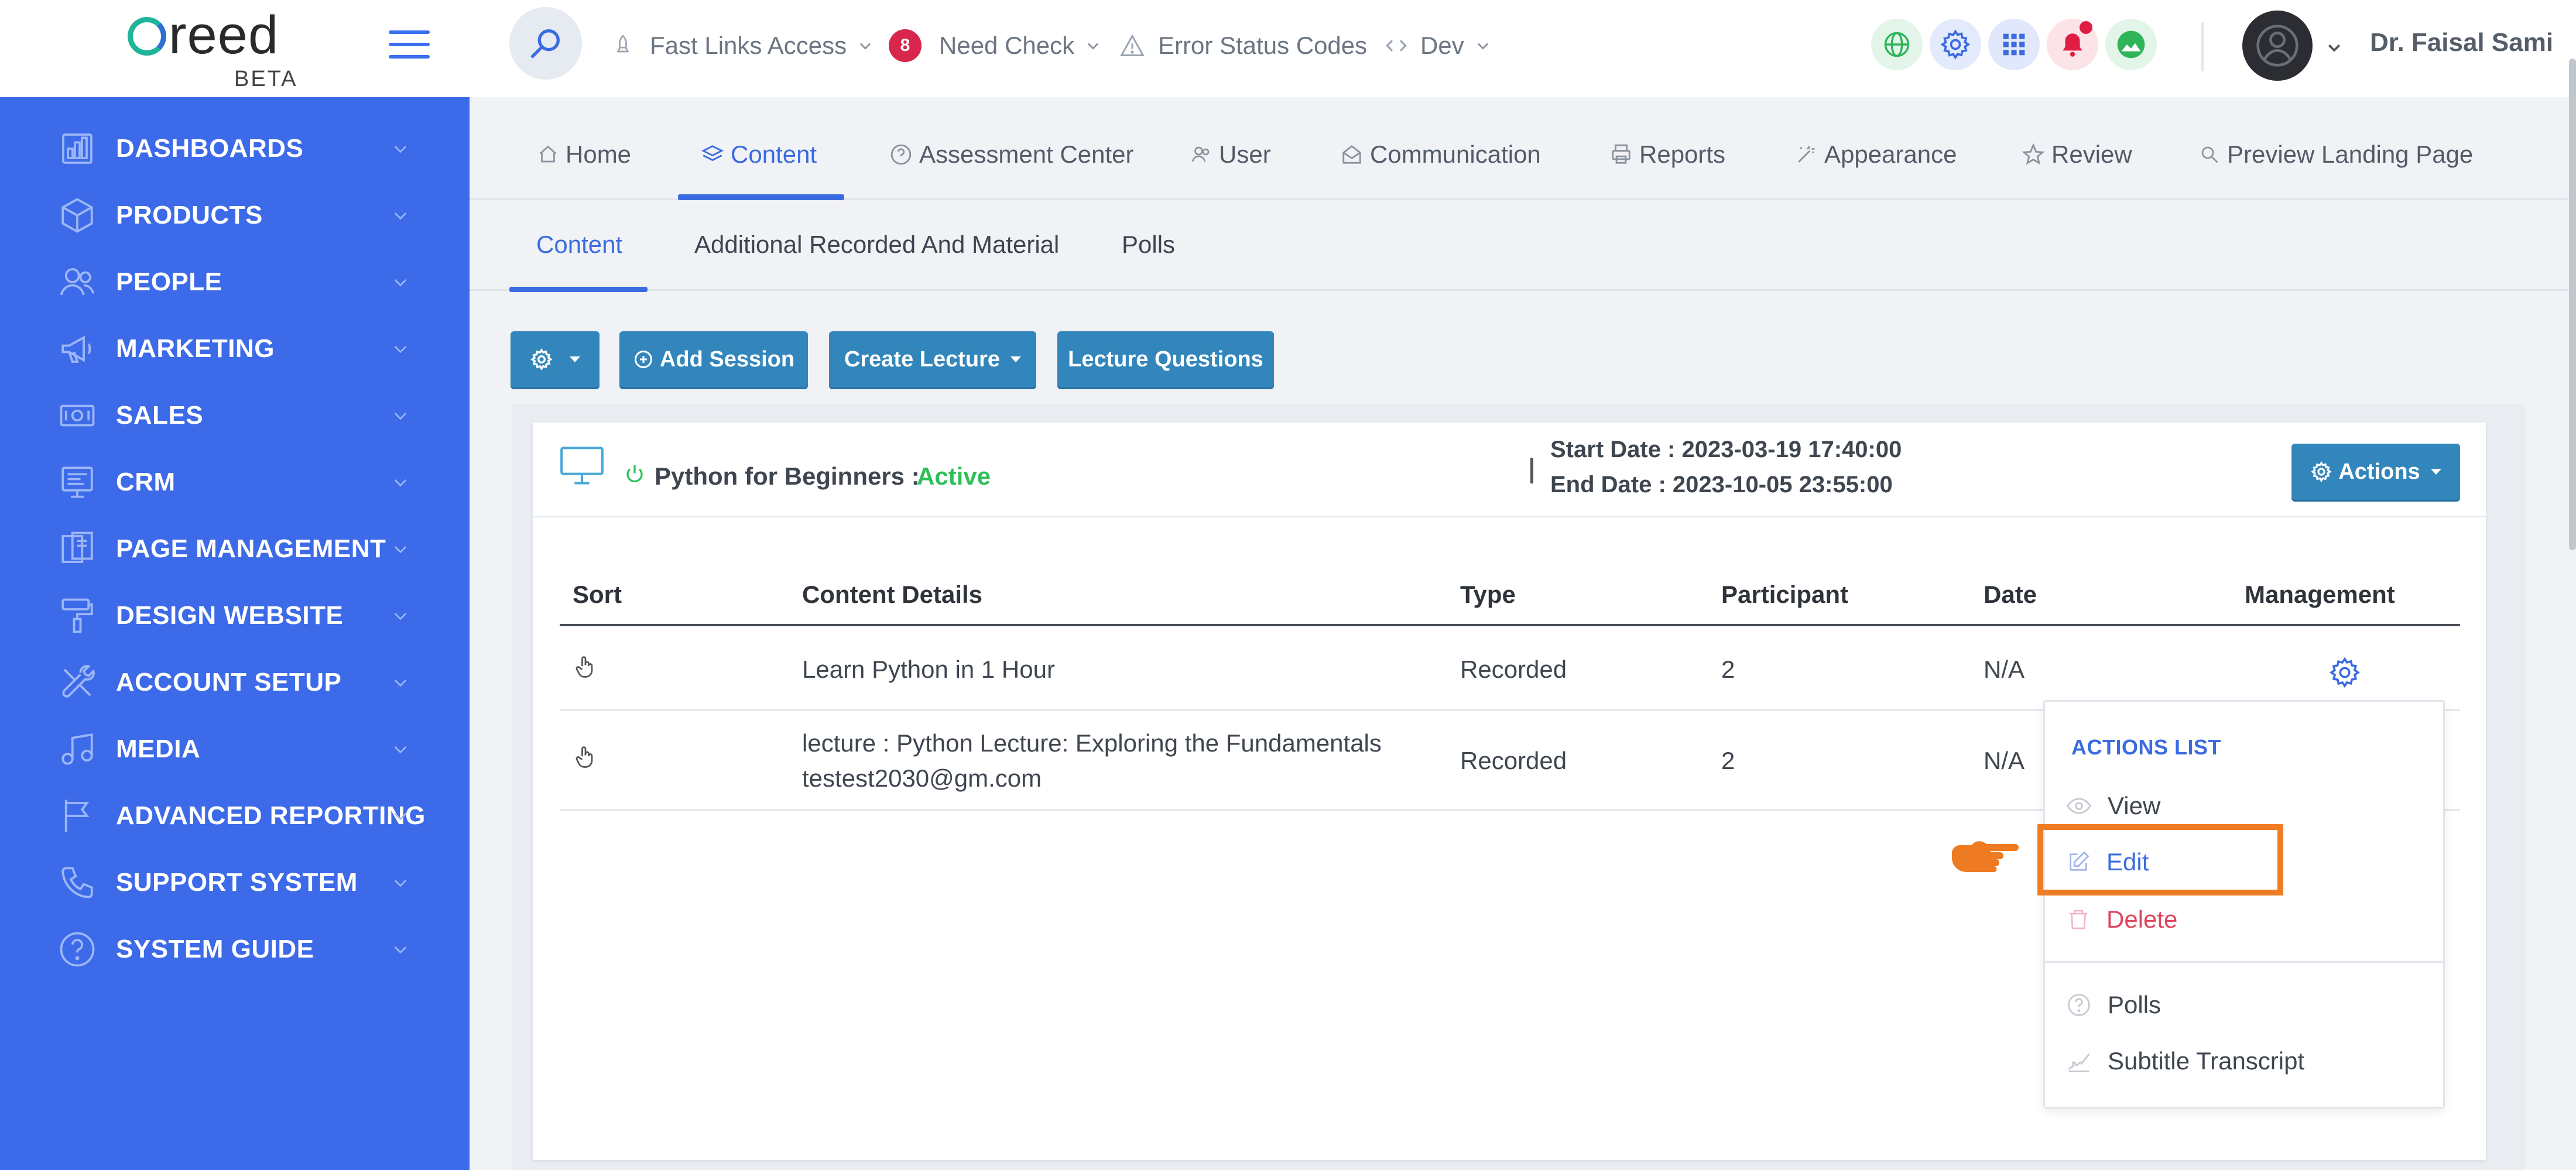 The image size is (2576, 1170). I want to click on tab-assessment-center: Assessment Center, so click(1011, 154).